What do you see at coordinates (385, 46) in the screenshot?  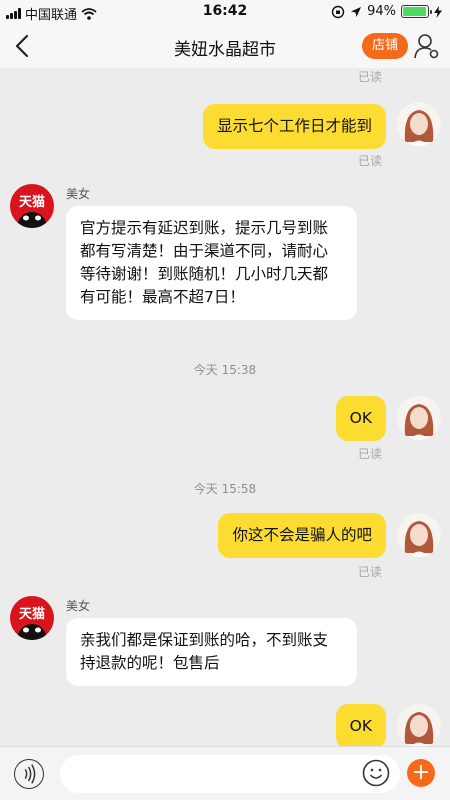 I see `store-button: 店铺` at bounding box center [385, 46].